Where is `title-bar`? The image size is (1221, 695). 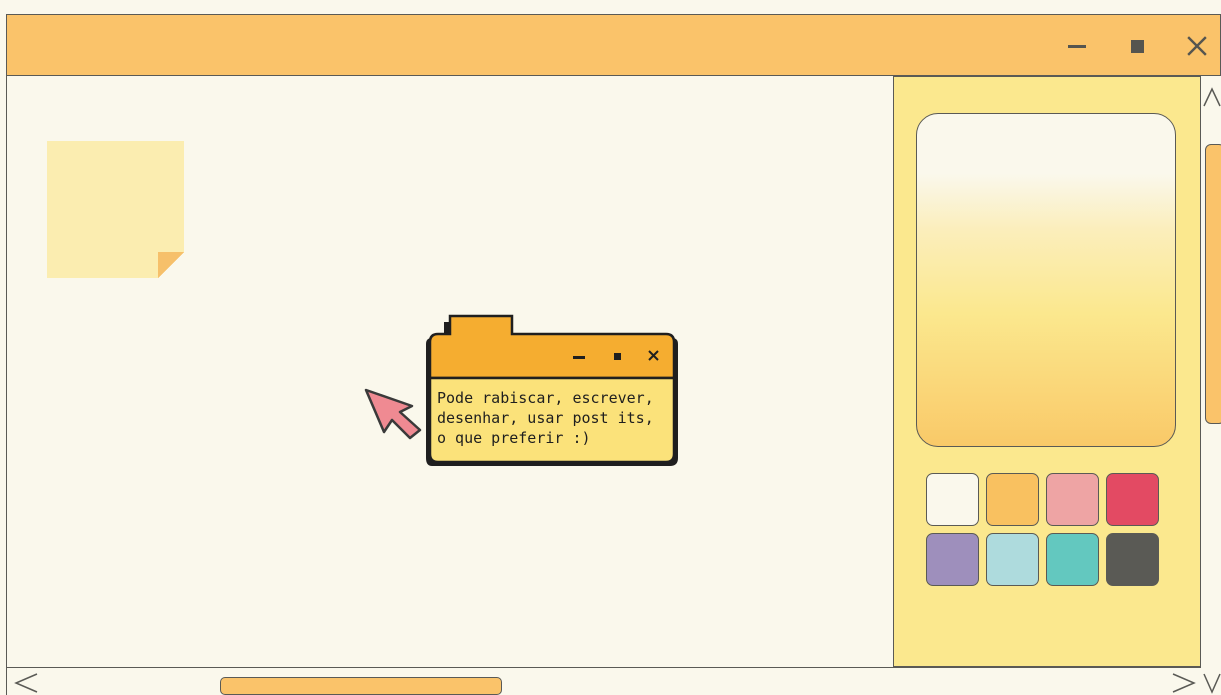 title-bar is located at coordinates (613, 45).